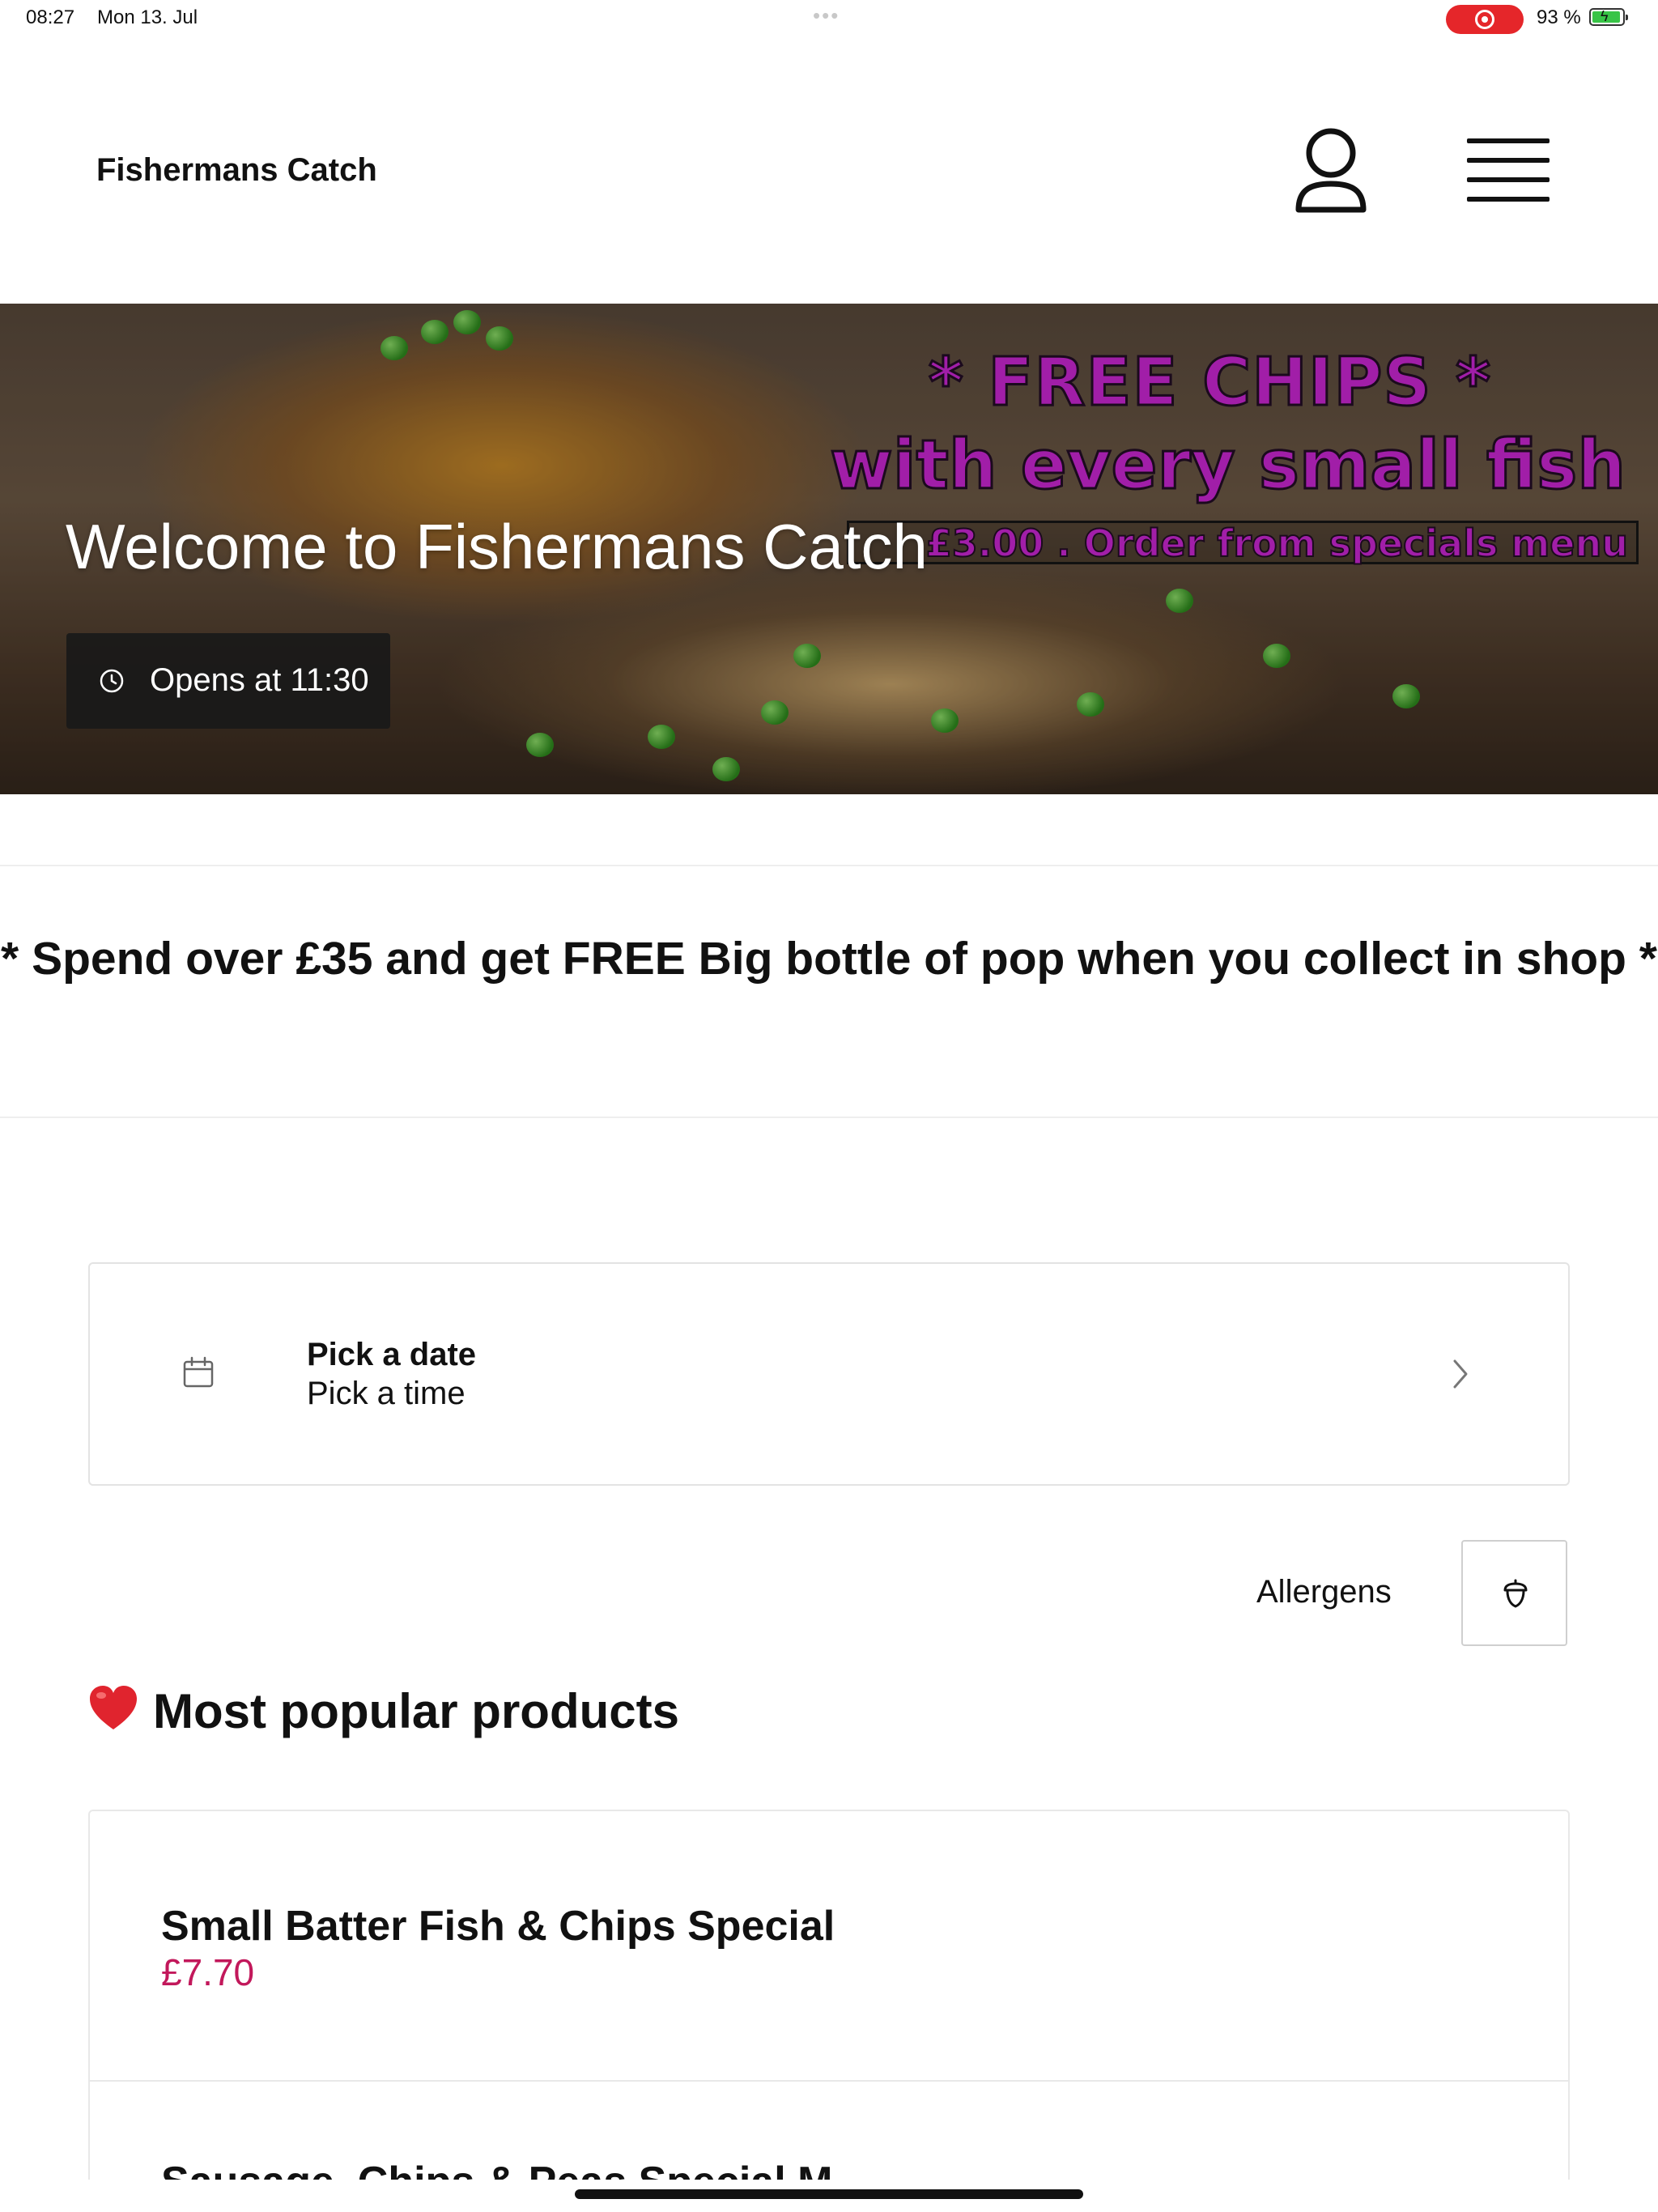 The image size is (1658, 2212). What do you see at coordinates (1559, 17) in the screenshot?
I see `battery-percent: 93 %` at bounding box center [1559, 17].